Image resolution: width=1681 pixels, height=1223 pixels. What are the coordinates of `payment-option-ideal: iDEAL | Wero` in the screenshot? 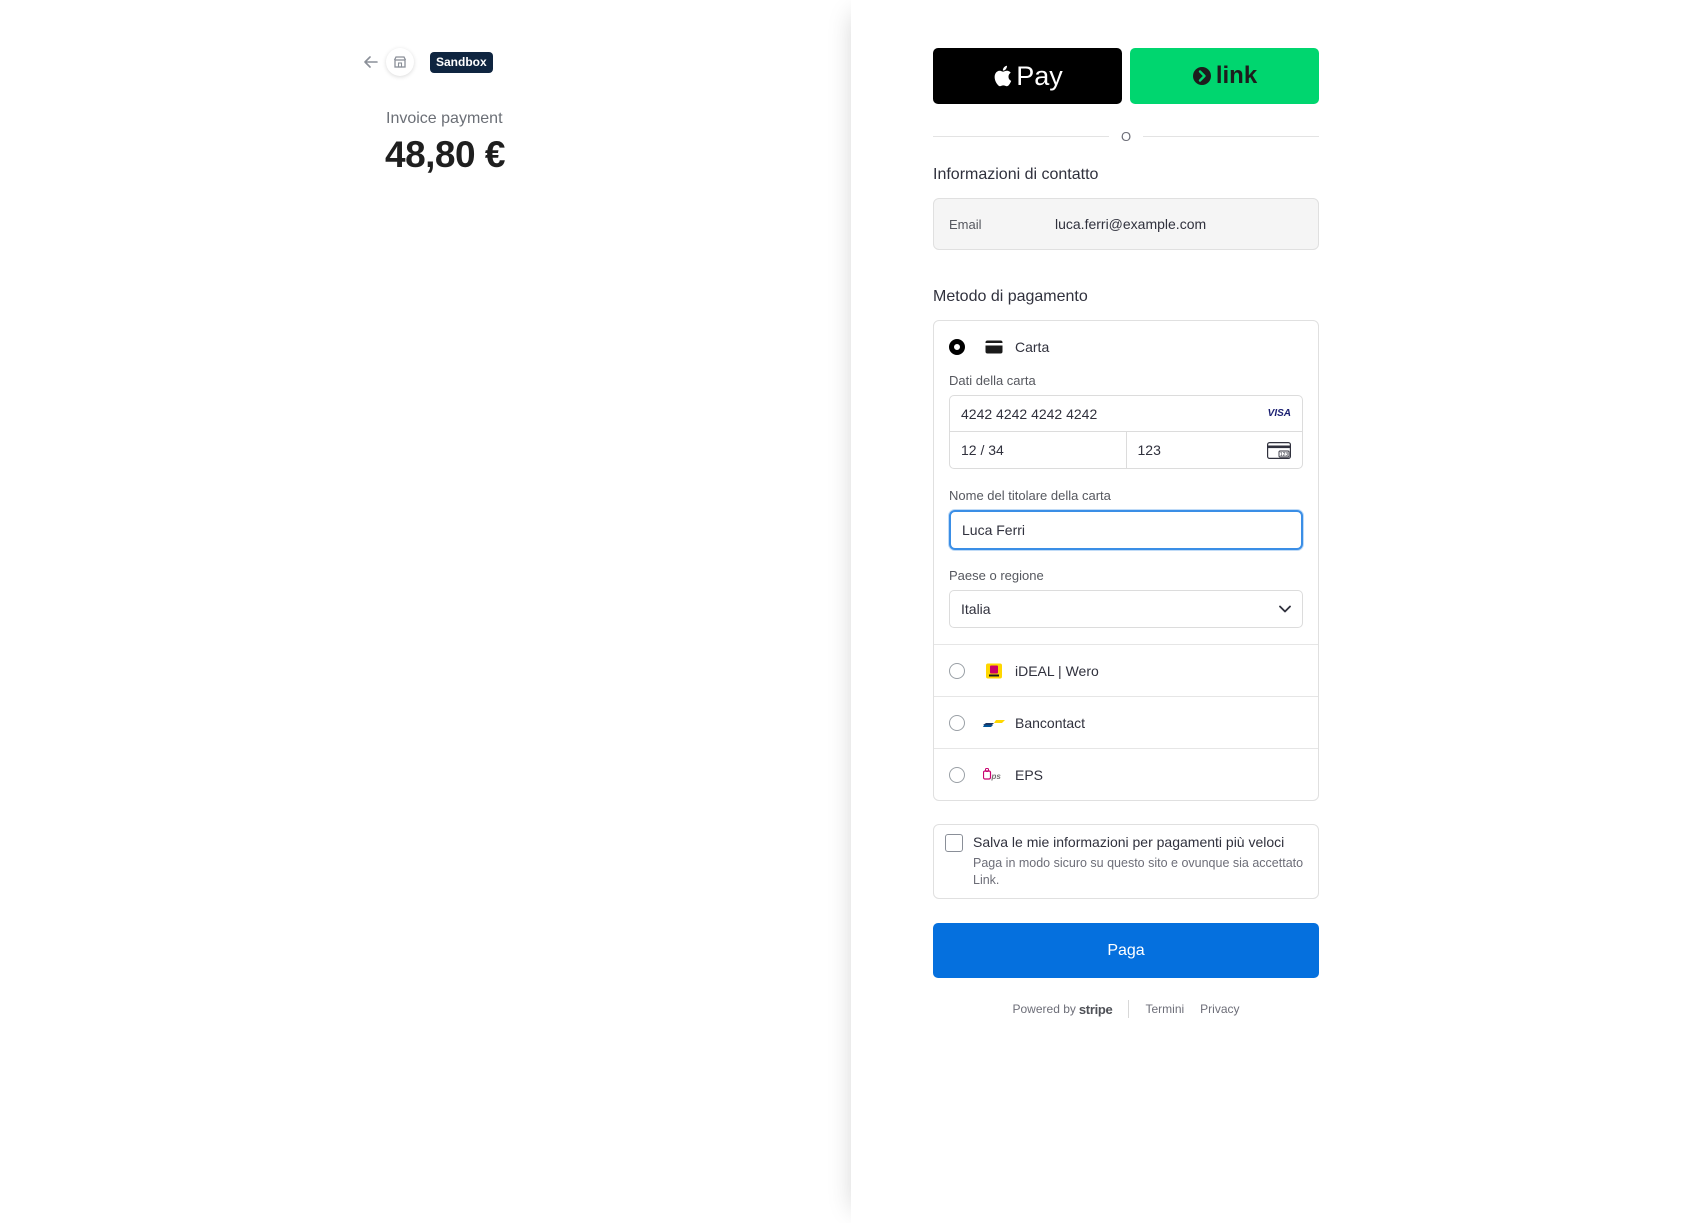 It's located at (1126, 670).